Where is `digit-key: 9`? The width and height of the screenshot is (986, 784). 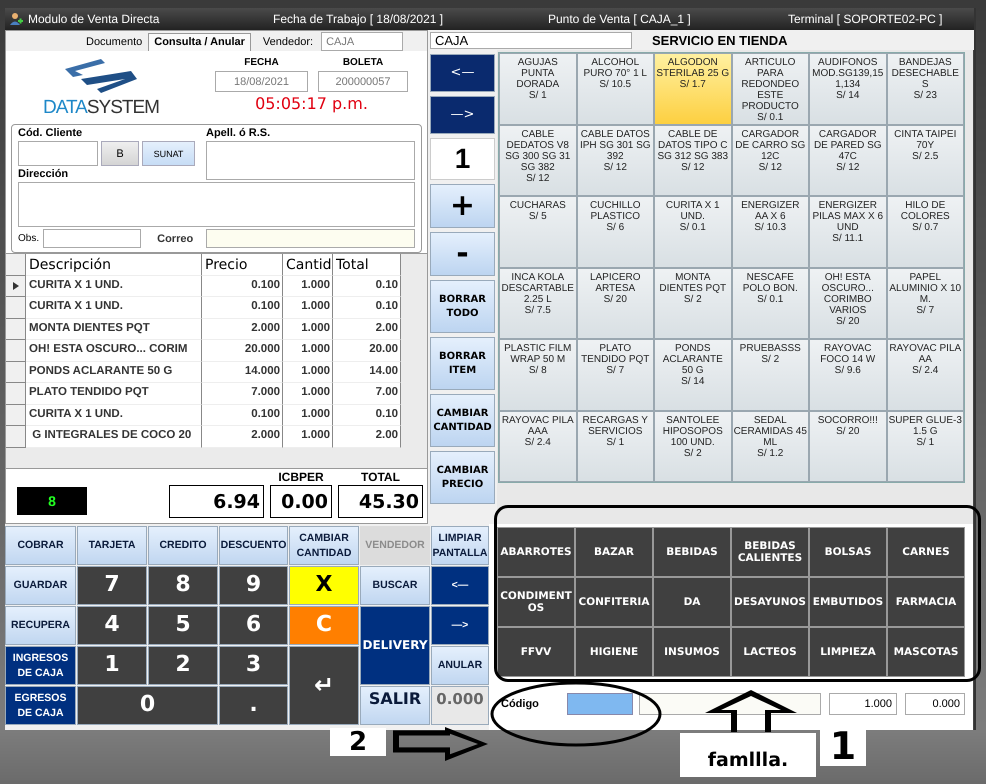 digit-key: 9 is located at coordinates (253, 585).